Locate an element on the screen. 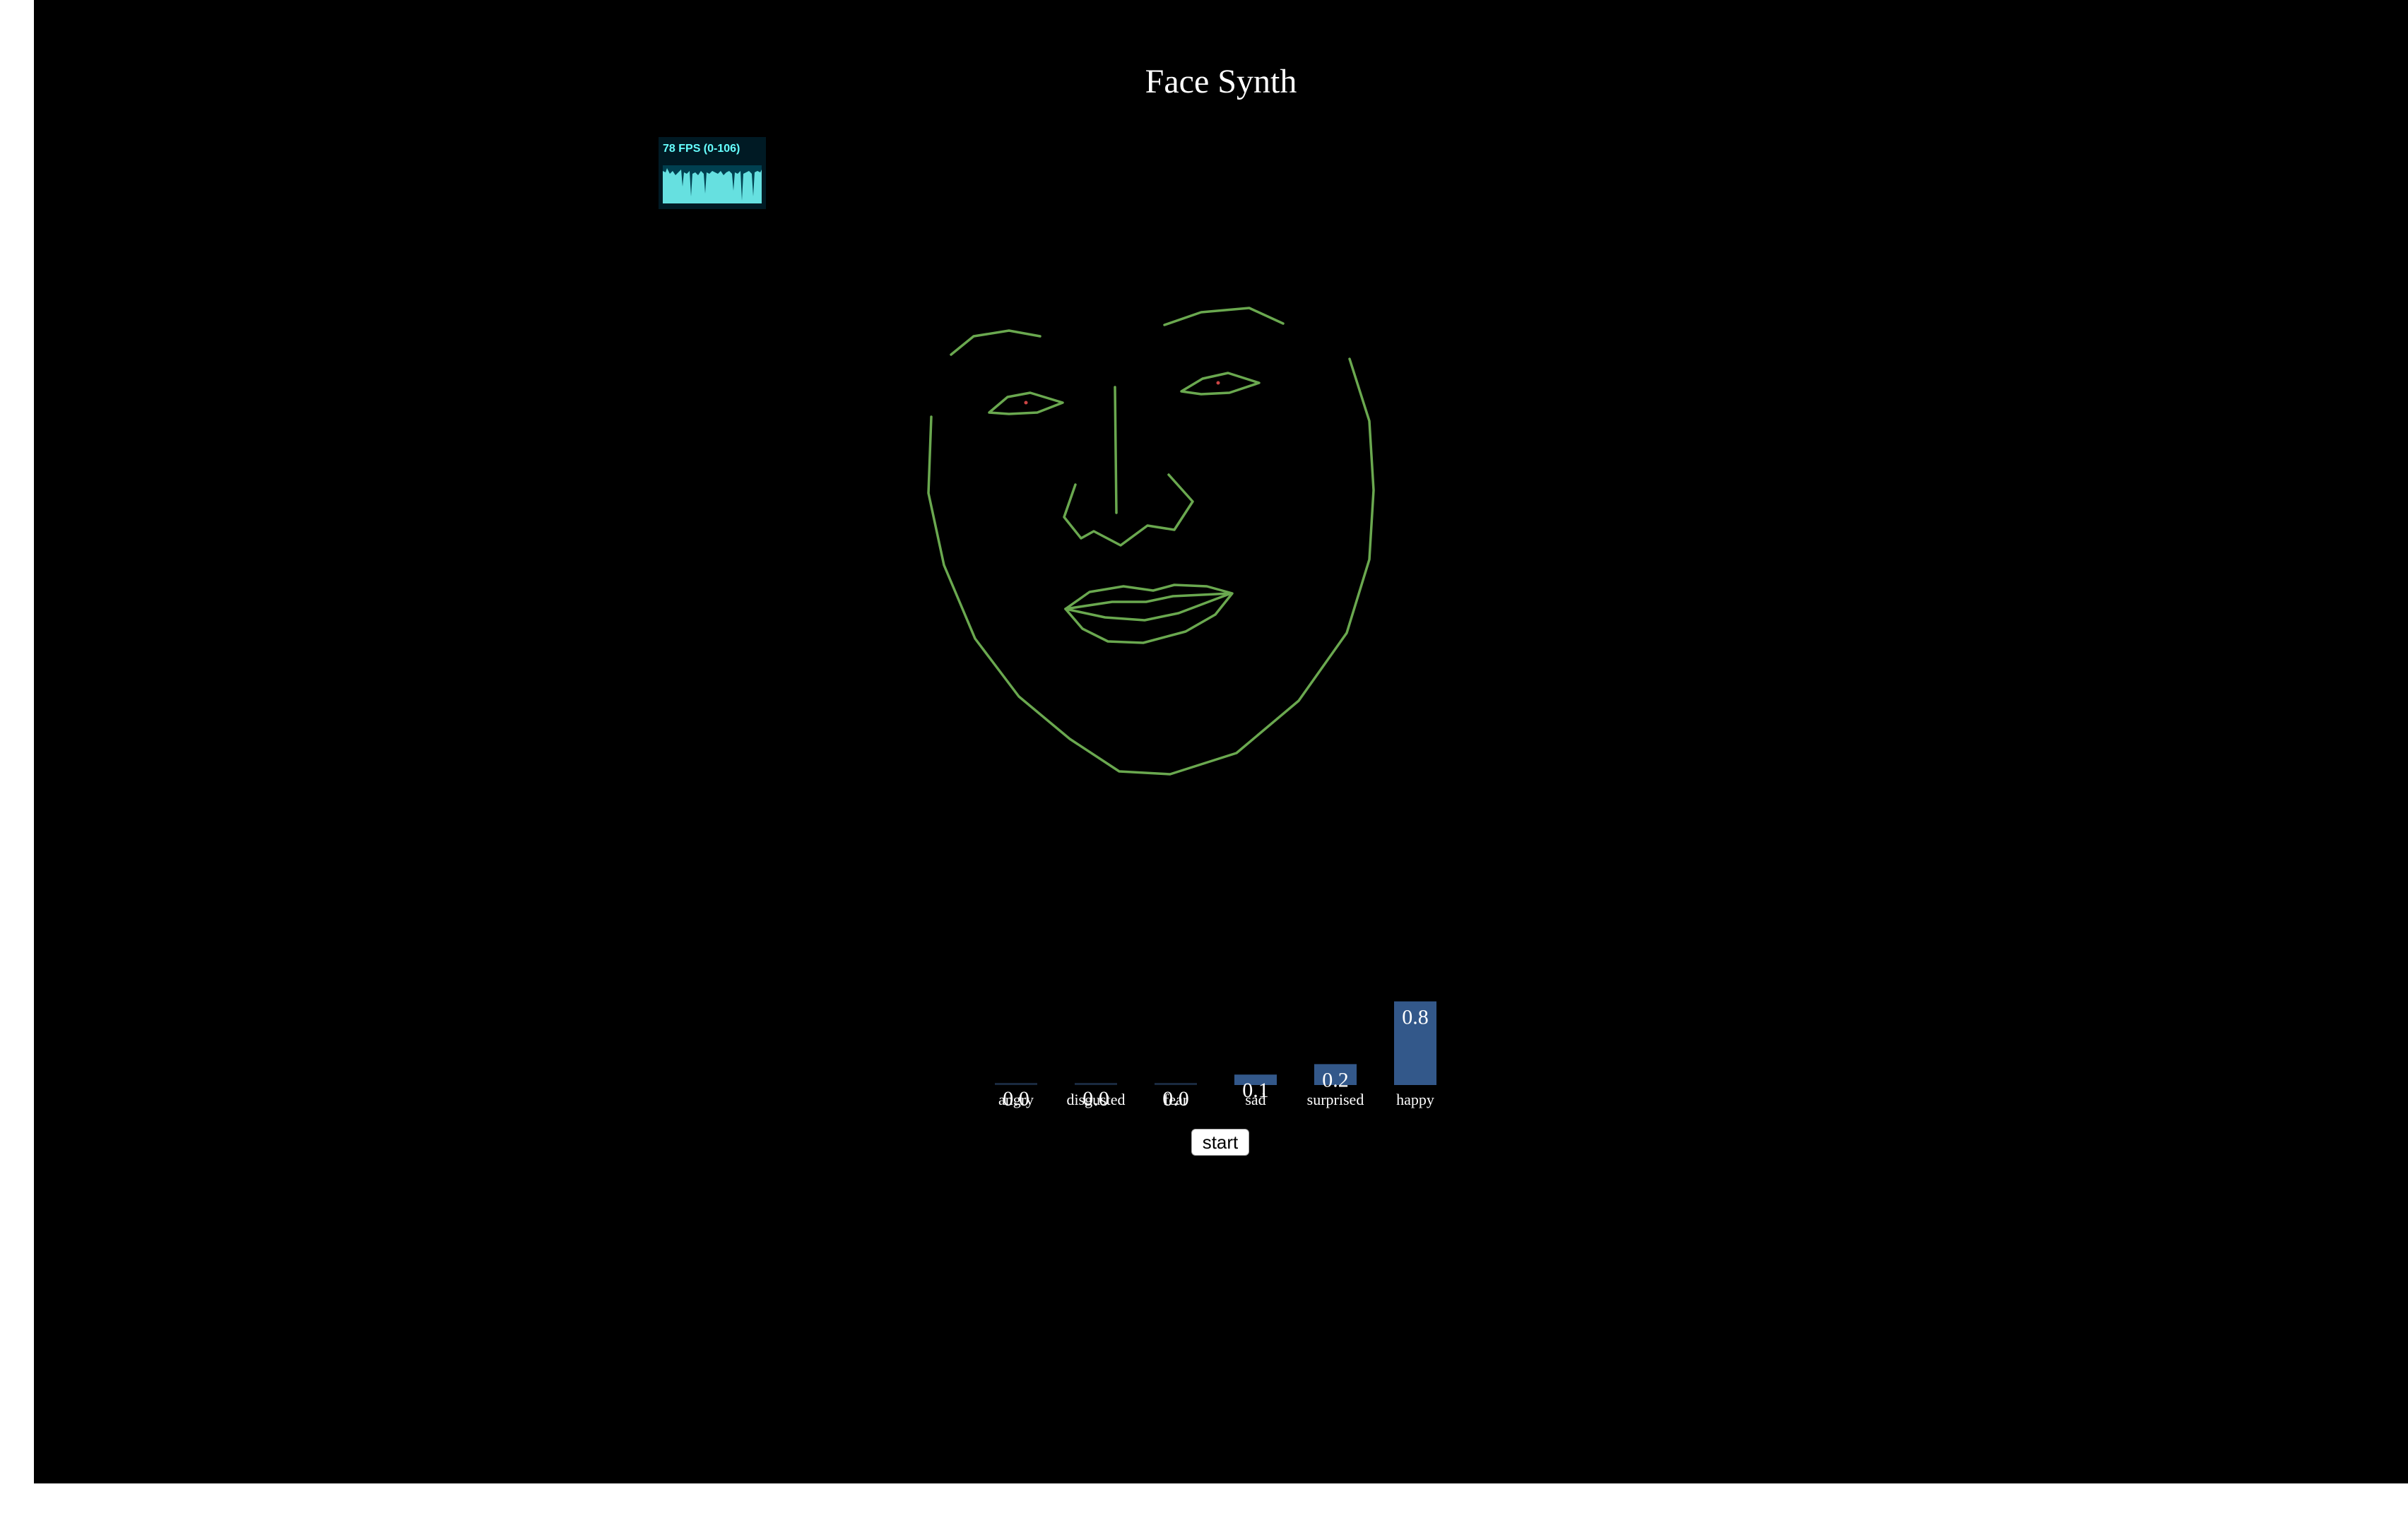  bar-fear is located at coordinates (1176, 1084).